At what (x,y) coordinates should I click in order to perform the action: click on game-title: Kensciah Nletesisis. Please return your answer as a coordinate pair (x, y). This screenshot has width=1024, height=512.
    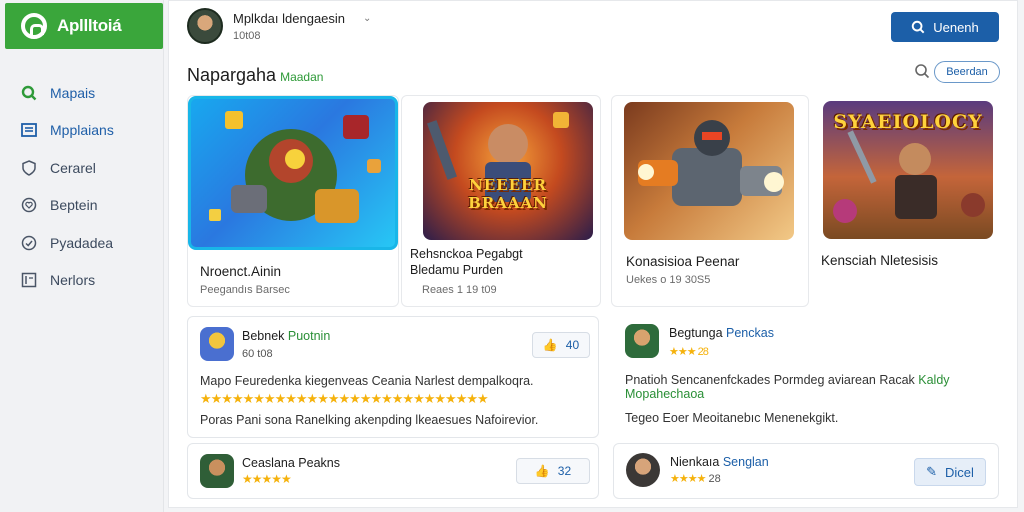
    Looking at the image, I should click on (880, 260).